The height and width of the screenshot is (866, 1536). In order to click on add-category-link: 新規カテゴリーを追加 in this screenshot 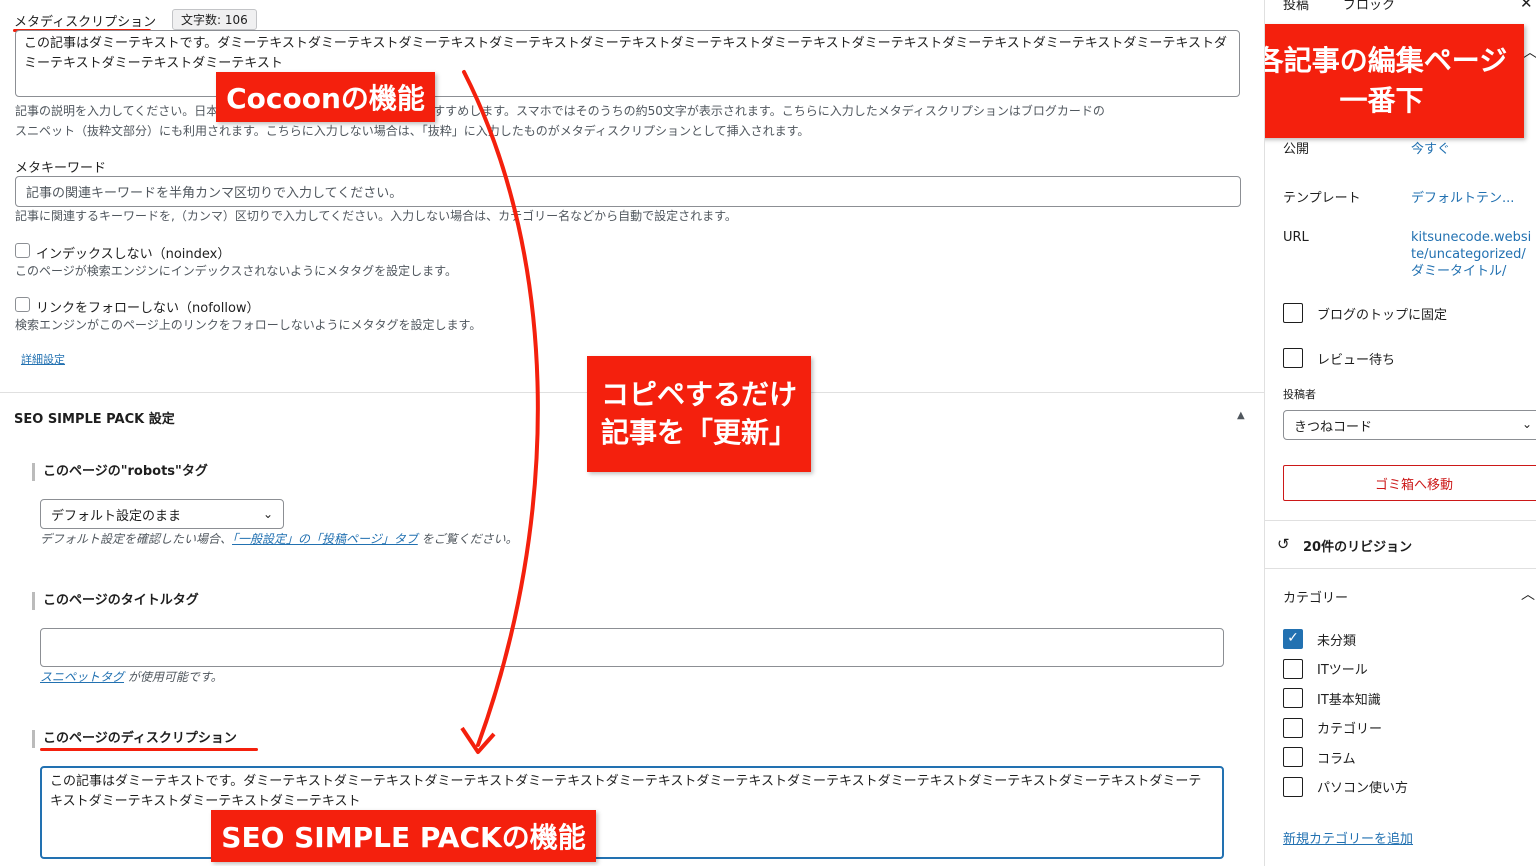, I will do `click(1348, 837)`.